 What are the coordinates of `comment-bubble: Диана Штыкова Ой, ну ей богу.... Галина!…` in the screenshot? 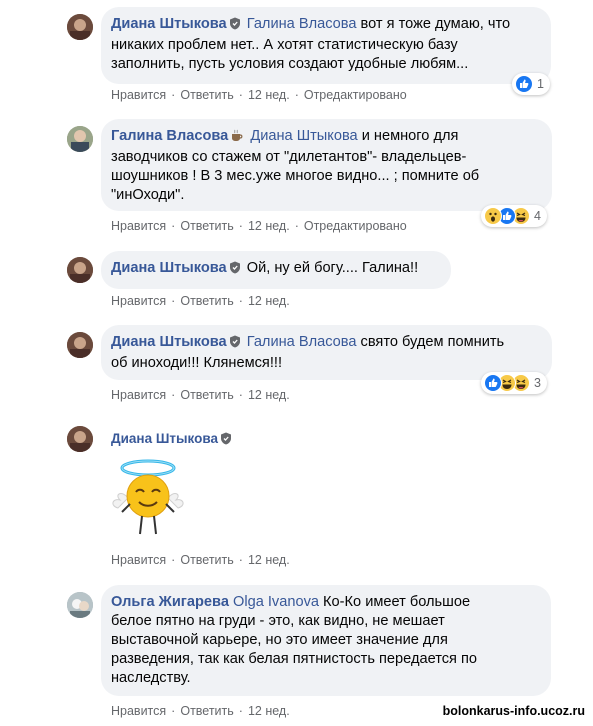 It's located at (276, 270).